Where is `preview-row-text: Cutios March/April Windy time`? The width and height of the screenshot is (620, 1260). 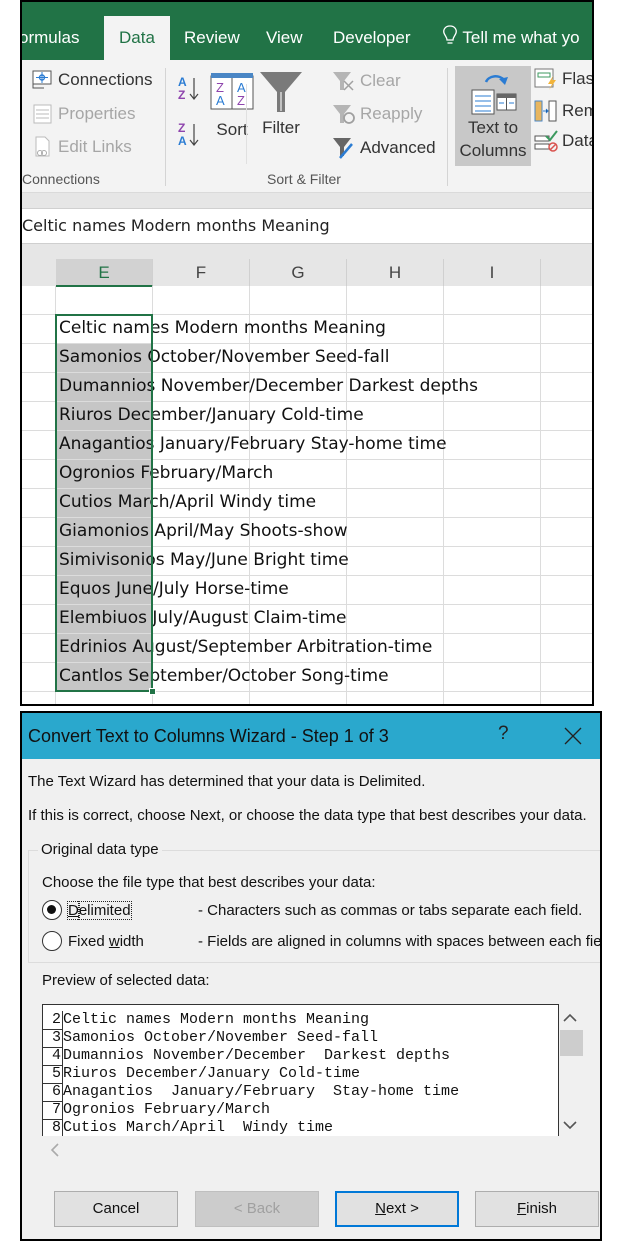
preview-row-text: Cutios March/April Windy time is located at coordinates (198, 1127).